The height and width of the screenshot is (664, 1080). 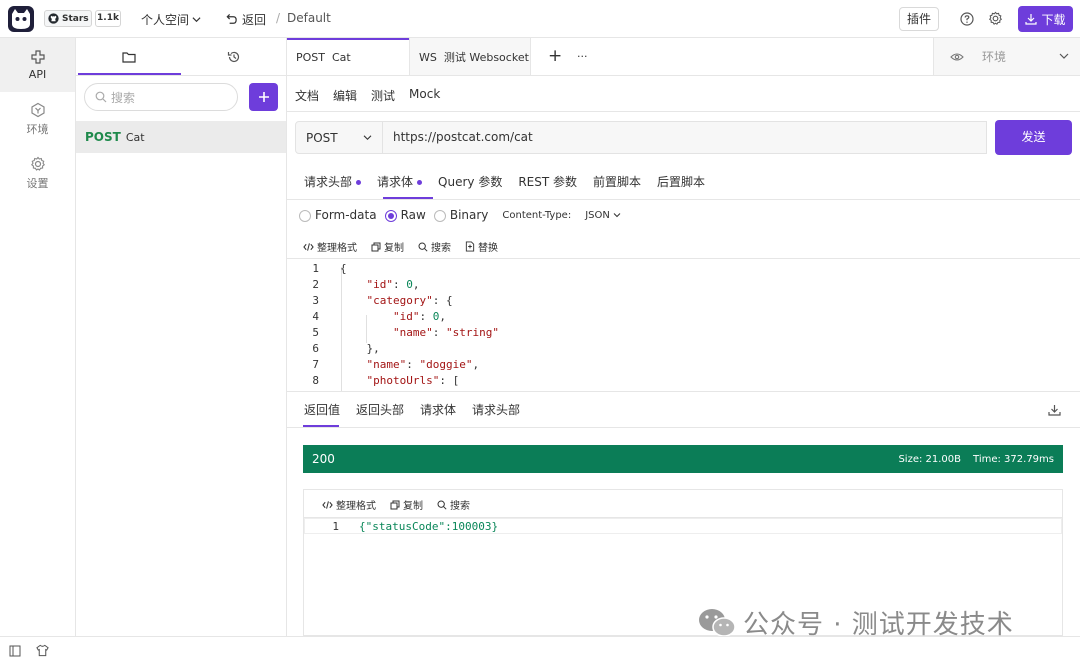 I want to click on nav-item-api: API, so click(x=37, y=65).